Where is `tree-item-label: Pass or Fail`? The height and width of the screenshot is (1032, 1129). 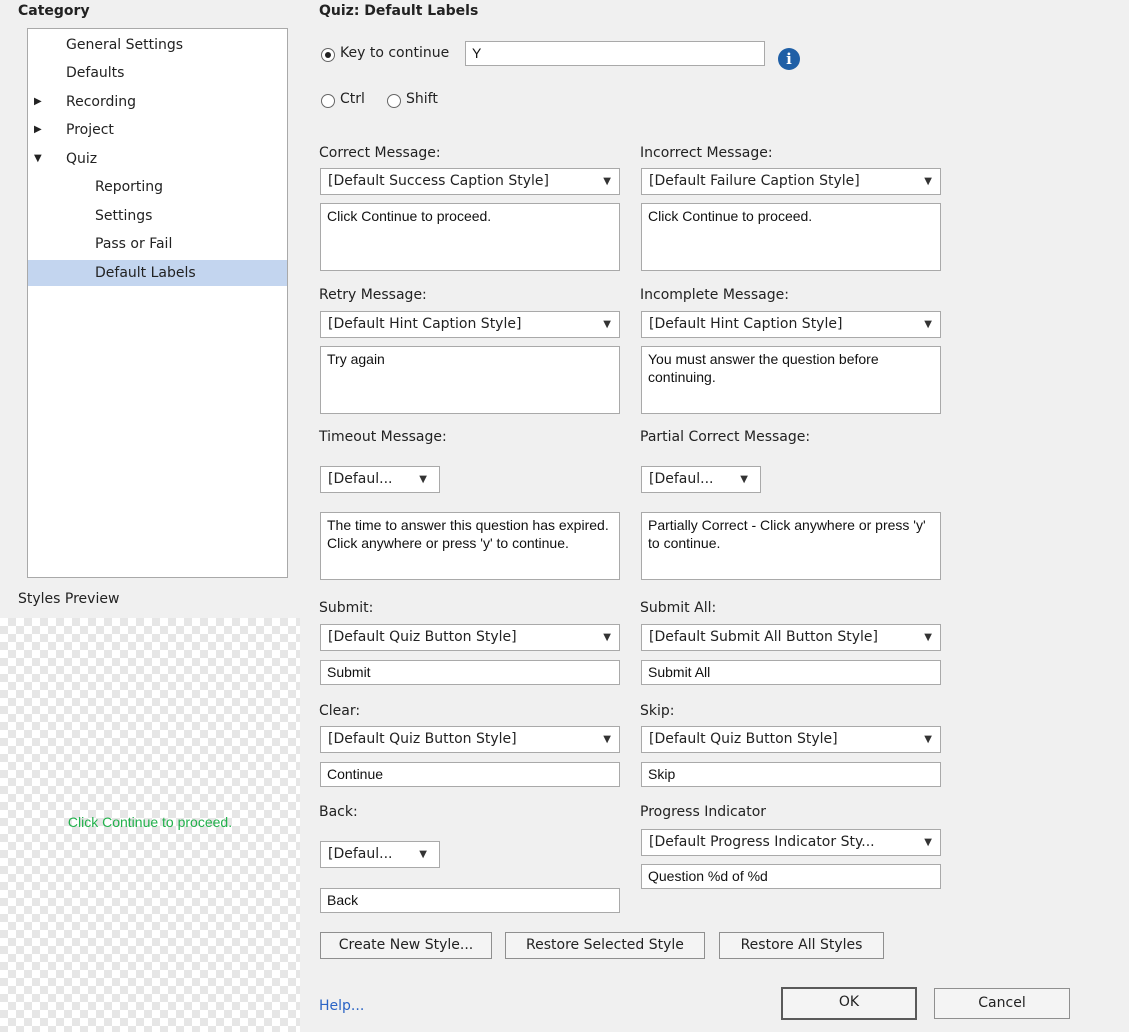 tree-item-label: Pass or Fail is located at coordinates (134, 244).